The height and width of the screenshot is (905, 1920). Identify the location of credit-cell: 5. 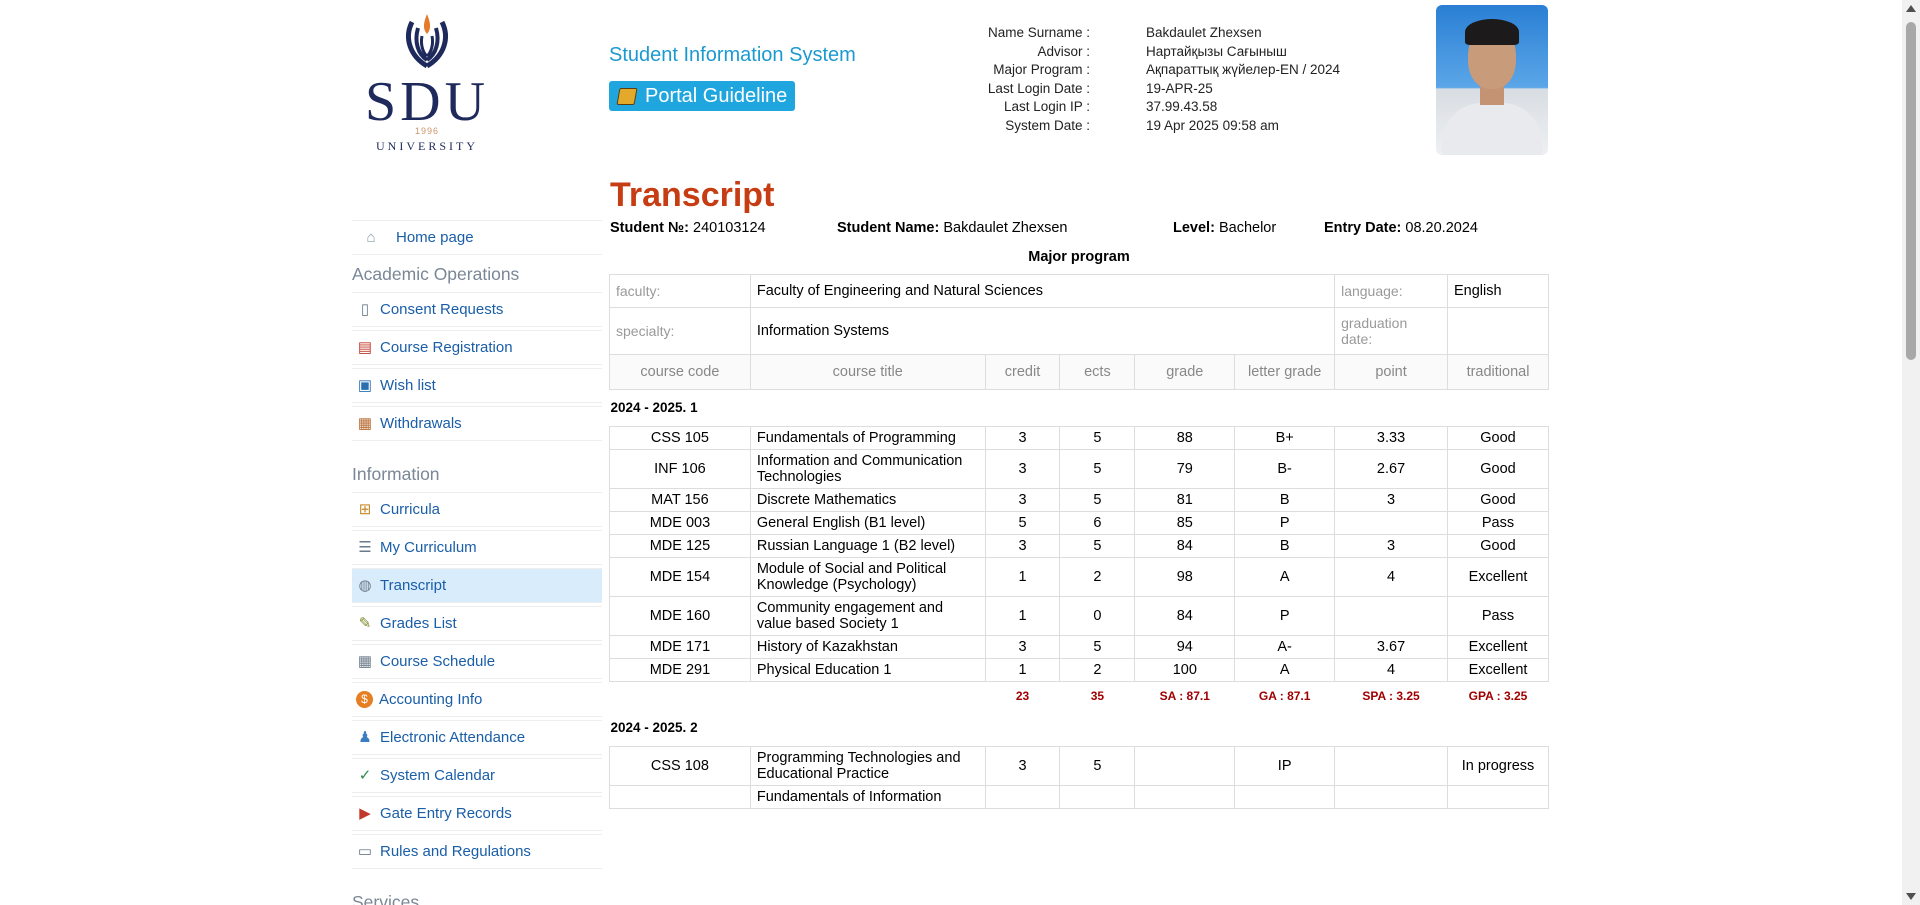
(1022, 523).